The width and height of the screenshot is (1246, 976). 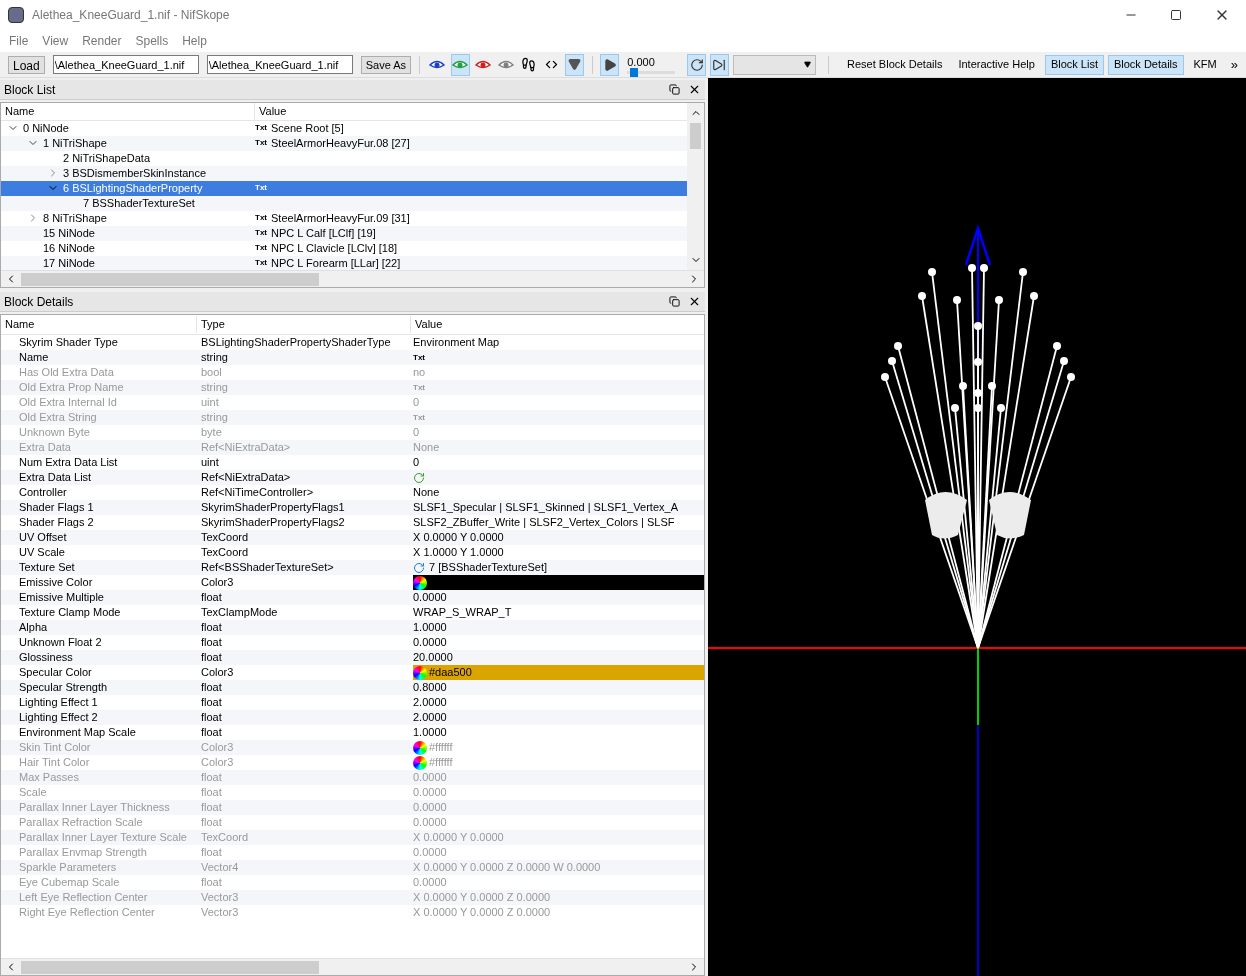 What do you see at coordinates (102, 41) in the screenshot?
I see `menu-item: Render` at bounding box center [102, 41].